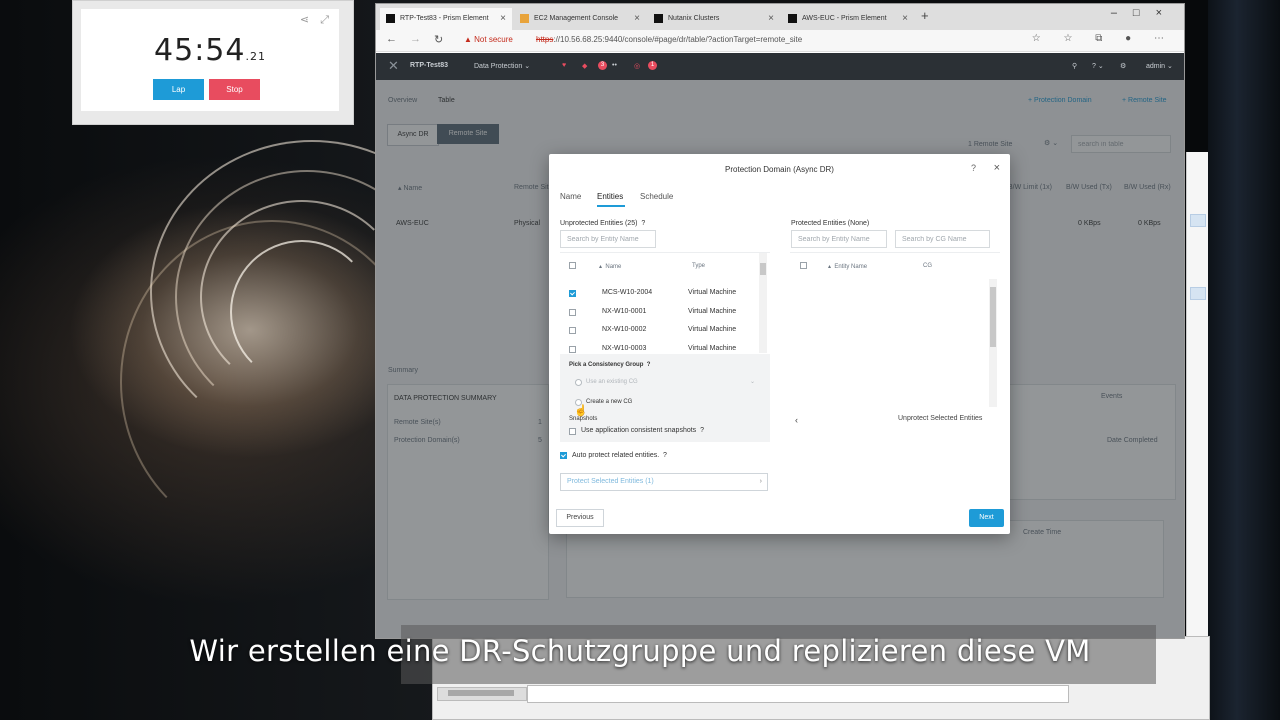  What do you see at coordinates (210, 50) in the screenshot?
I see `stopwatch-time: 45:54.21` at bounding box center [210, 50].